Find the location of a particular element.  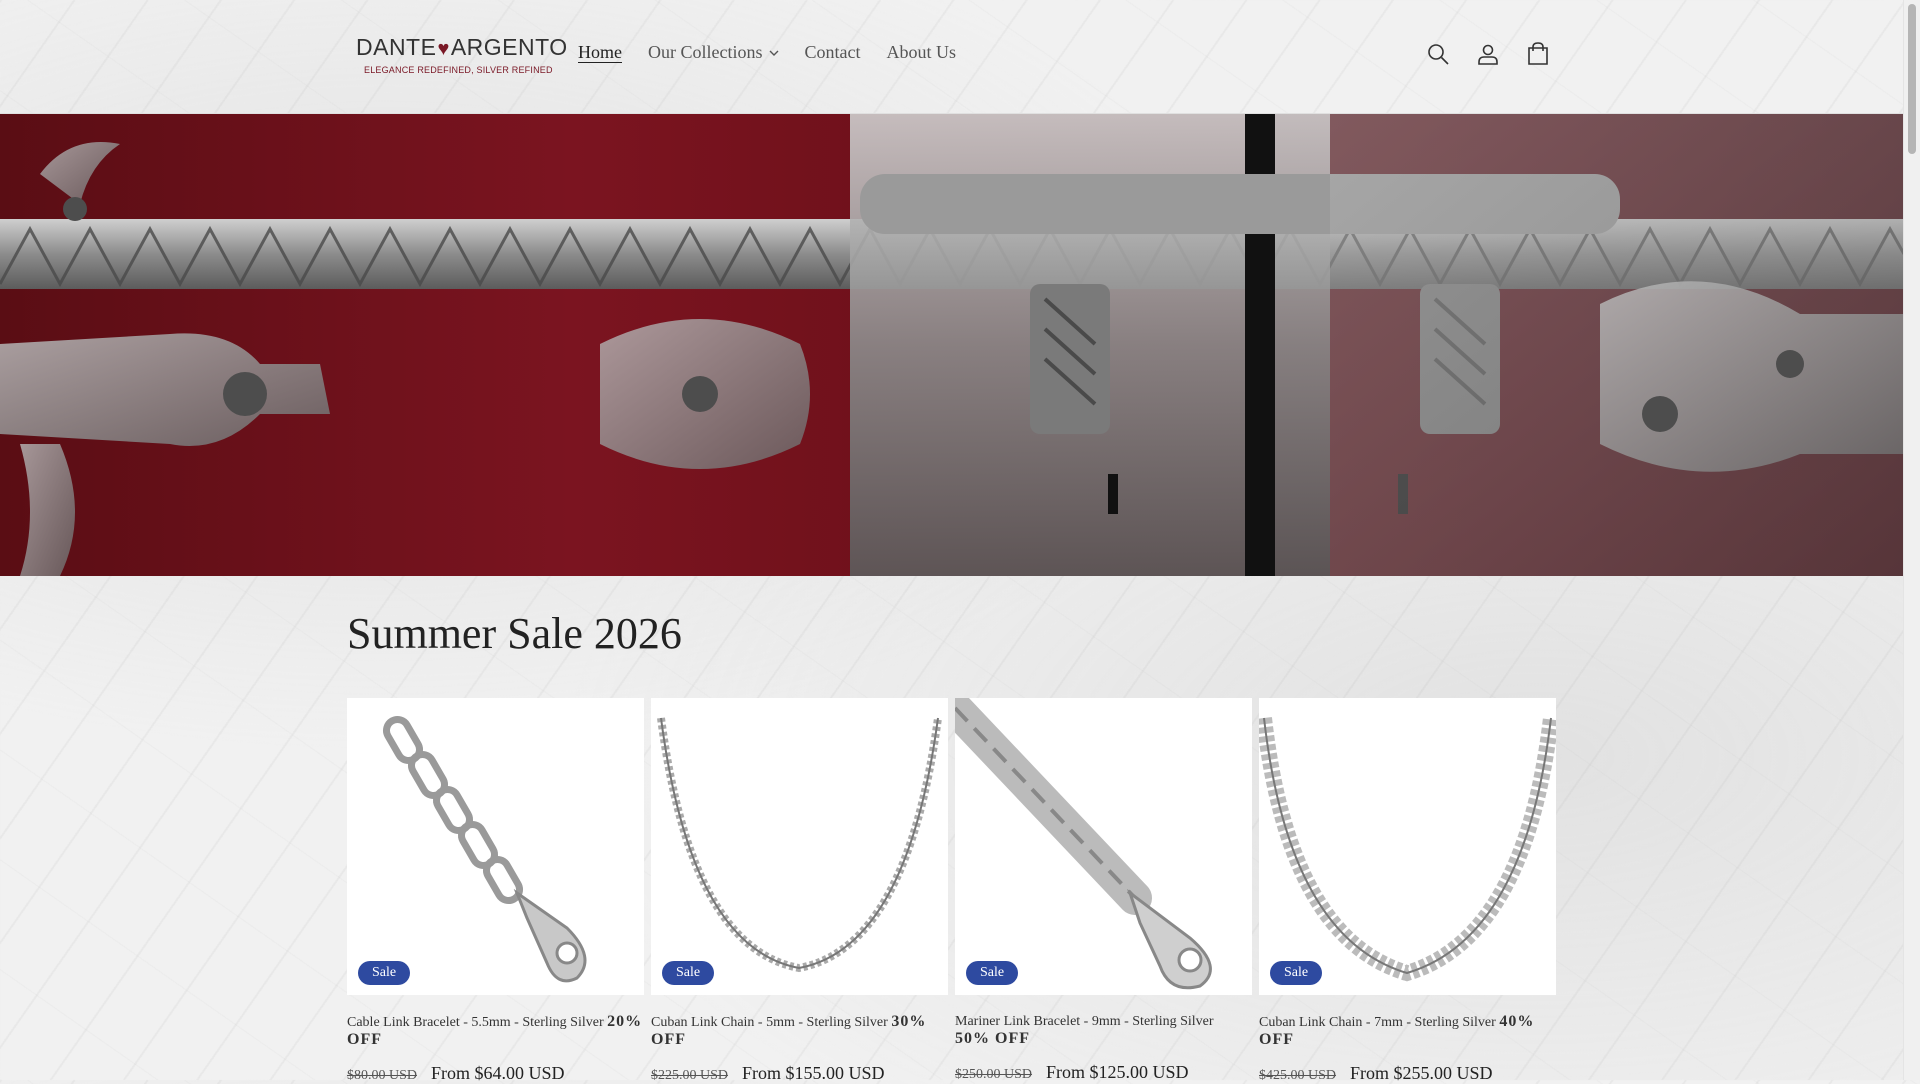

nav-home: Home is located at coordinates (600, 52).